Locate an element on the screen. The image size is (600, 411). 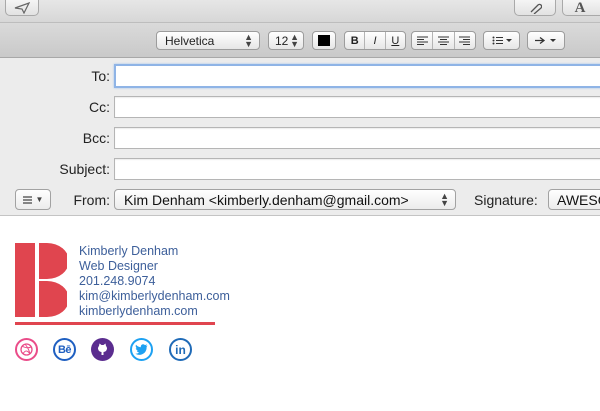
align-right-button is located at coordinates (464, 40).